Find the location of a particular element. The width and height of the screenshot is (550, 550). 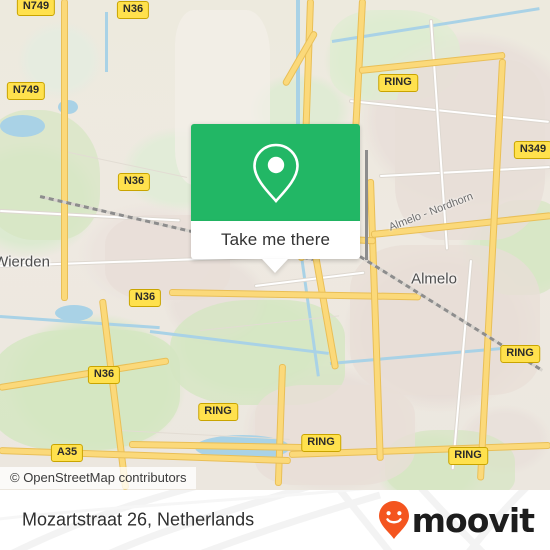

location-callout: Take me there is located at coordinates (275, 198).